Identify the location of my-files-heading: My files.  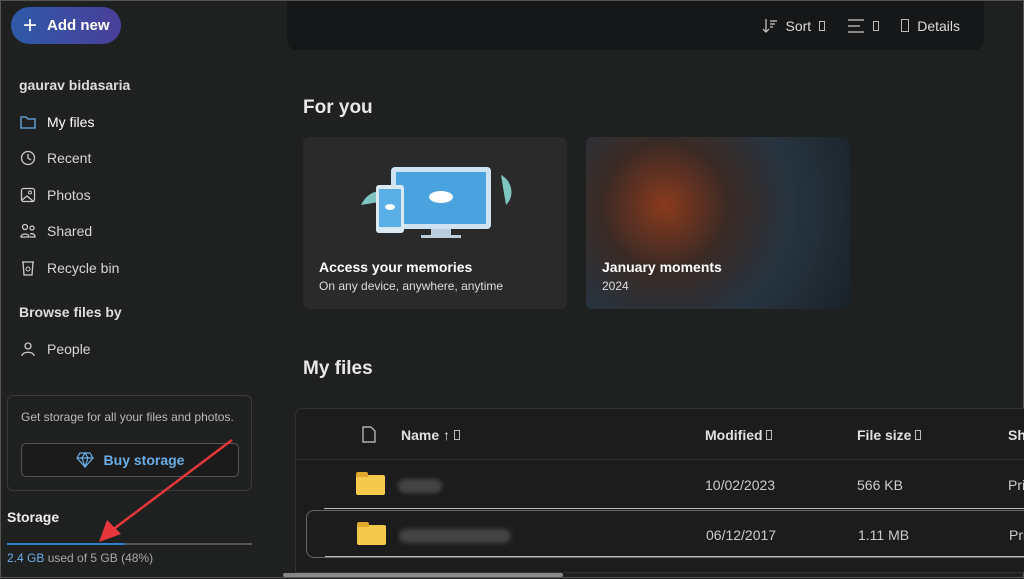
(338, 368).